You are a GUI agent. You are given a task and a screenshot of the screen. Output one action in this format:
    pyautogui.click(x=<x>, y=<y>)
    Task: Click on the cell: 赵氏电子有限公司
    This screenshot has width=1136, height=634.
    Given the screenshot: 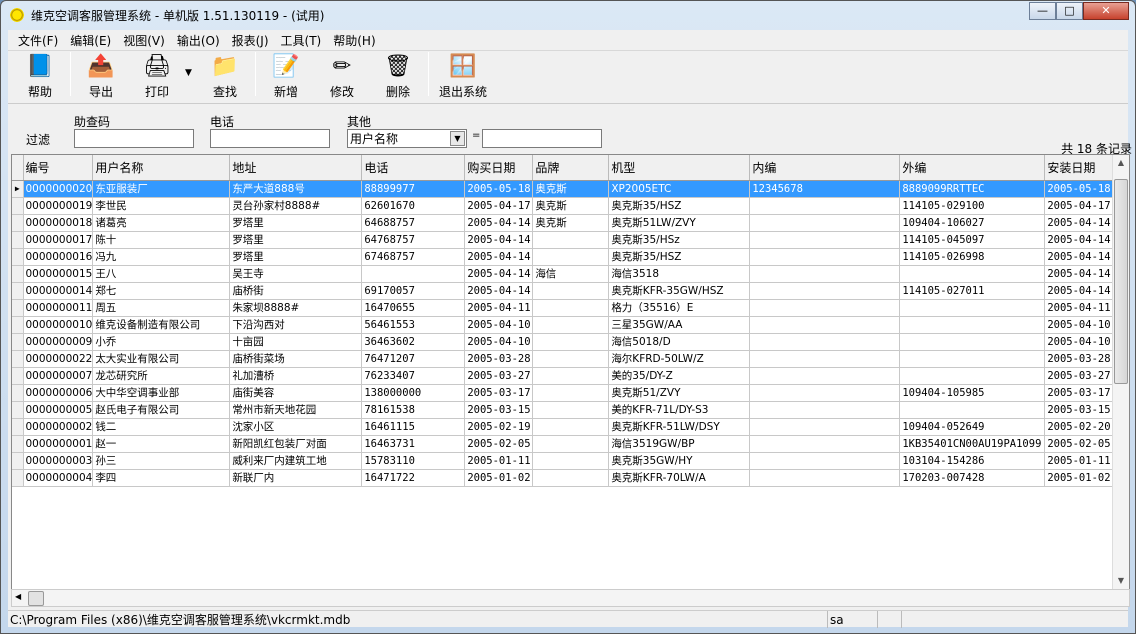 What is the action you would take?
    pyautogui.click(x=161, y=410)
    